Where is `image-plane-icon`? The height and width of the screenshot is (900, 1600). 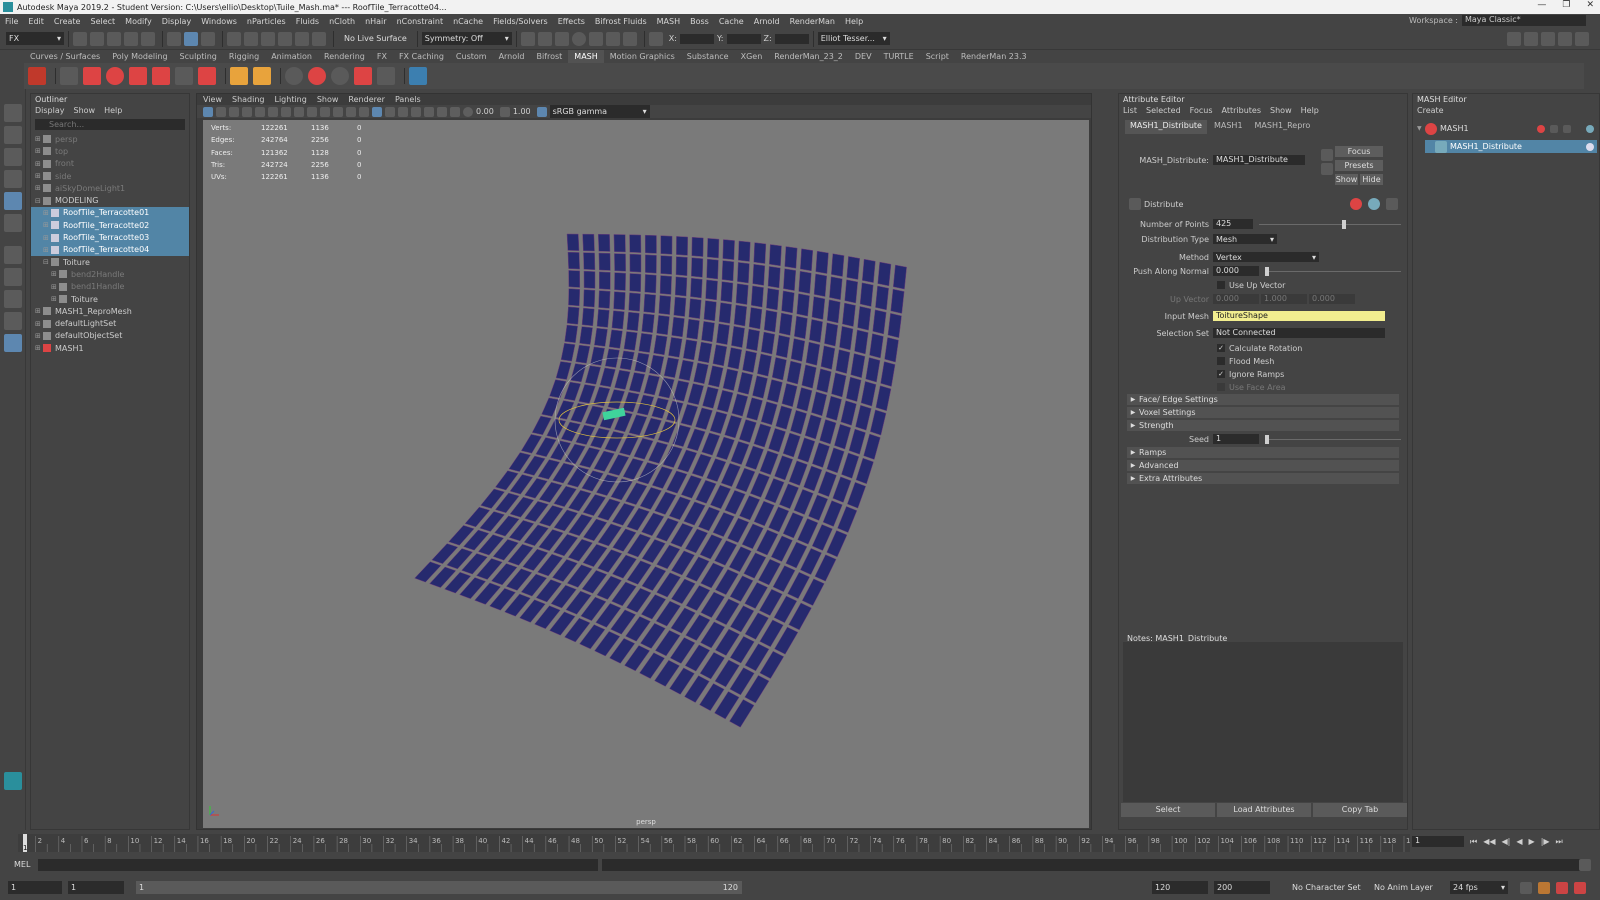
image-plane-icon is located at coordinates (247, 111).